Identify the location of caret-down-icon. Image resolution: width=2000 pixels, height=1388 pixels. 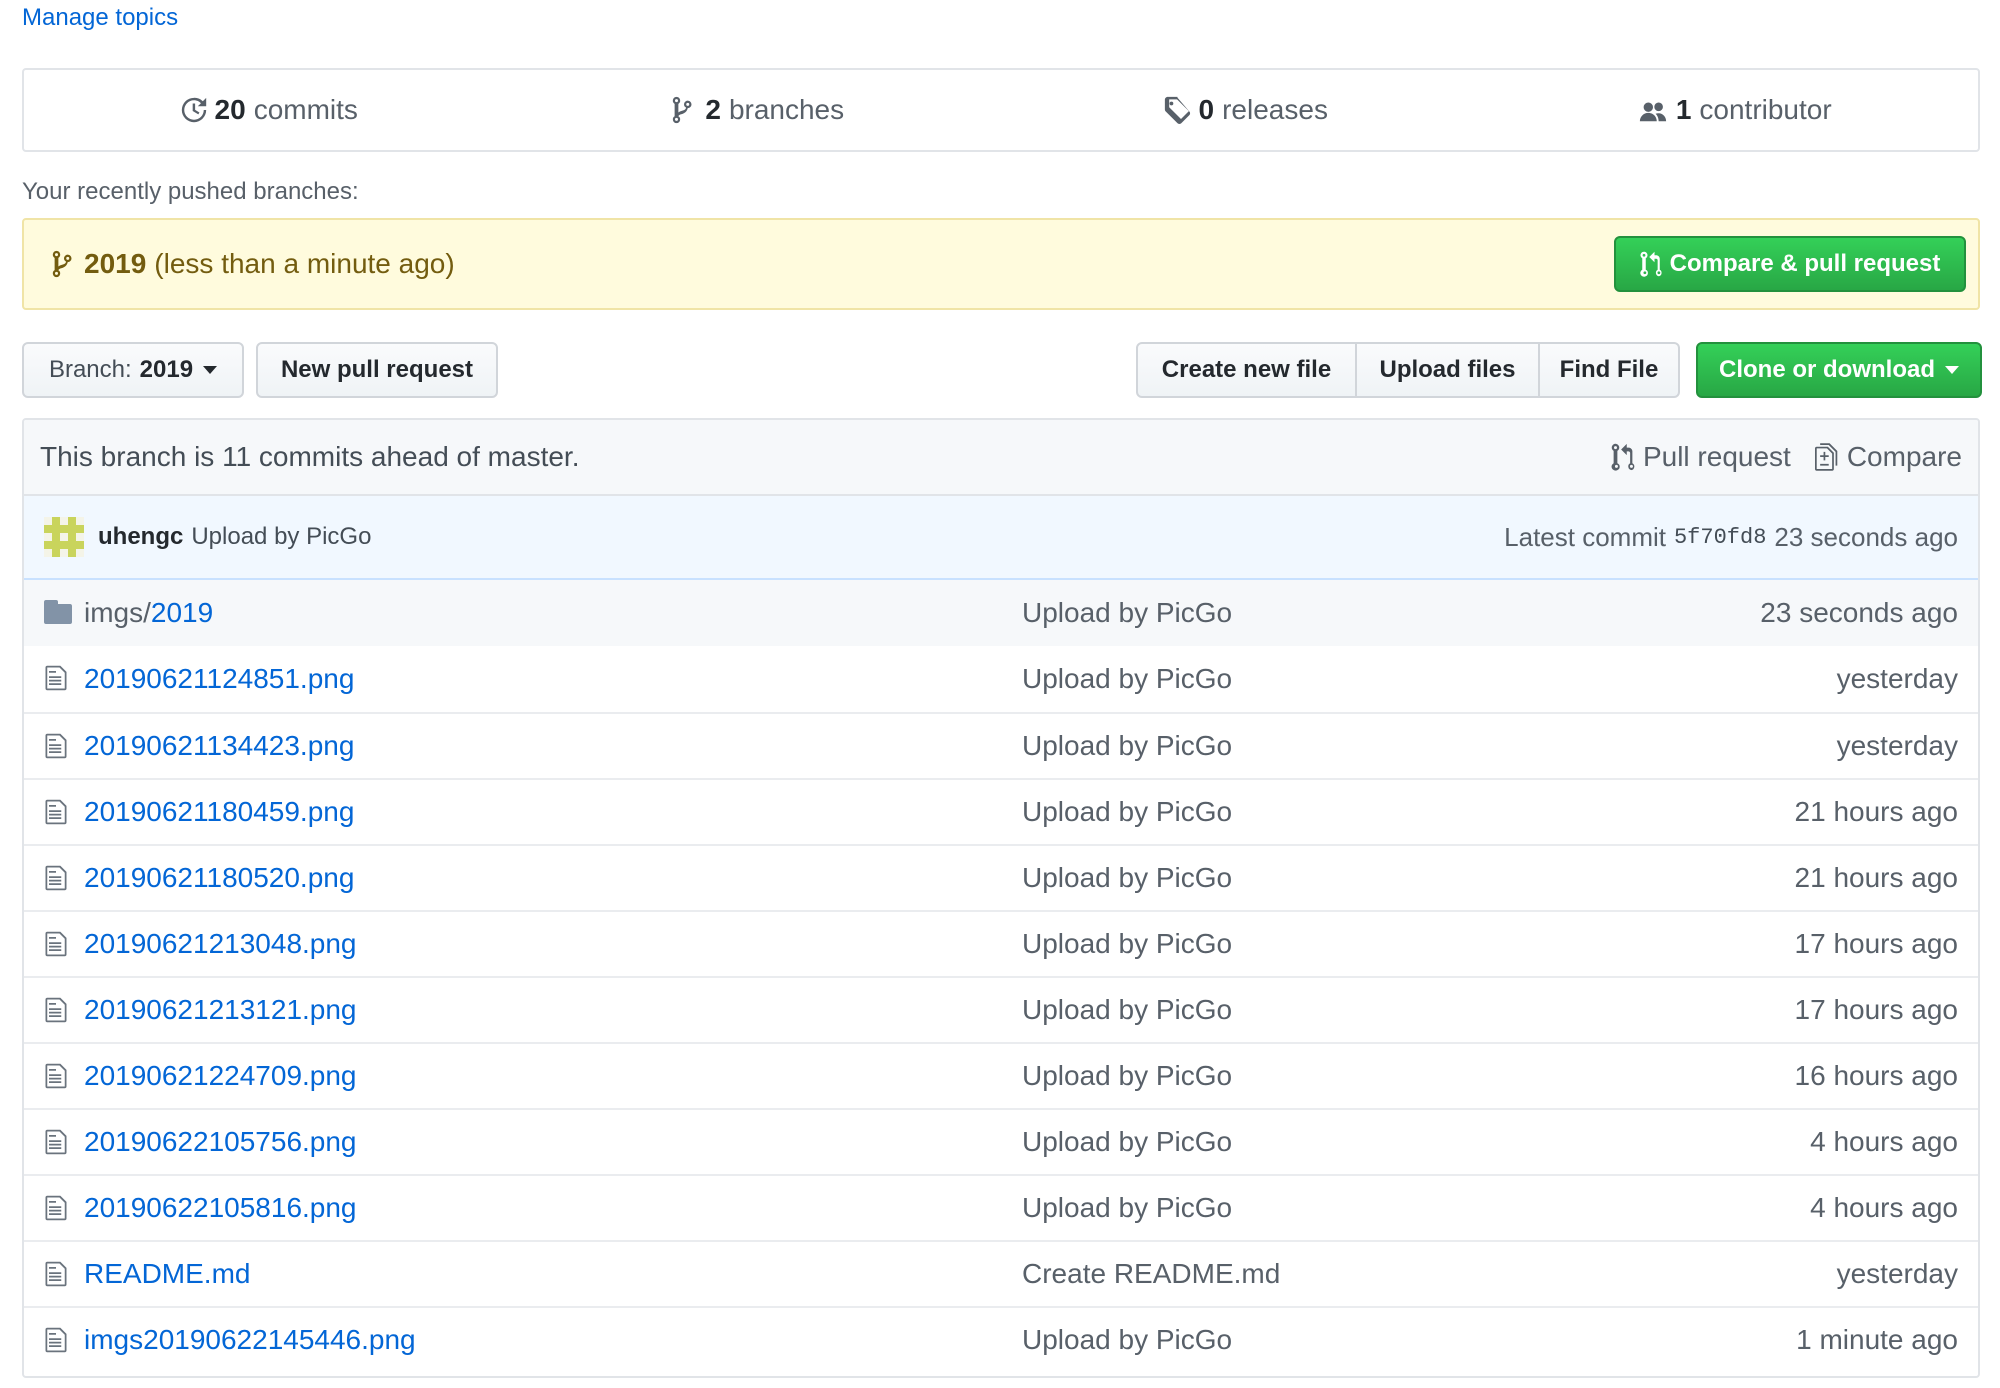
(1952, 370).